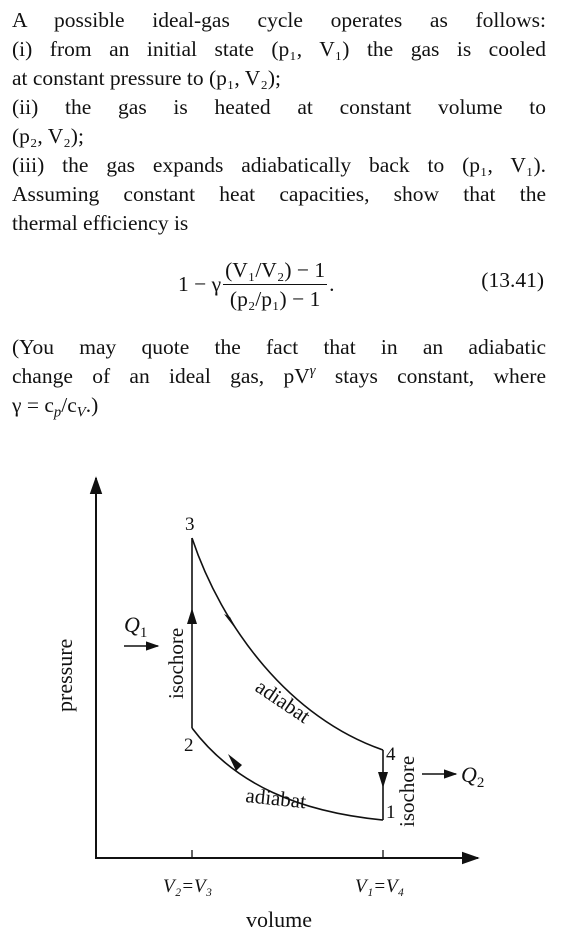  Describe the element at coordinates (279, 919) in the screenshot. I see `volume-axis-label: volume` at that location.